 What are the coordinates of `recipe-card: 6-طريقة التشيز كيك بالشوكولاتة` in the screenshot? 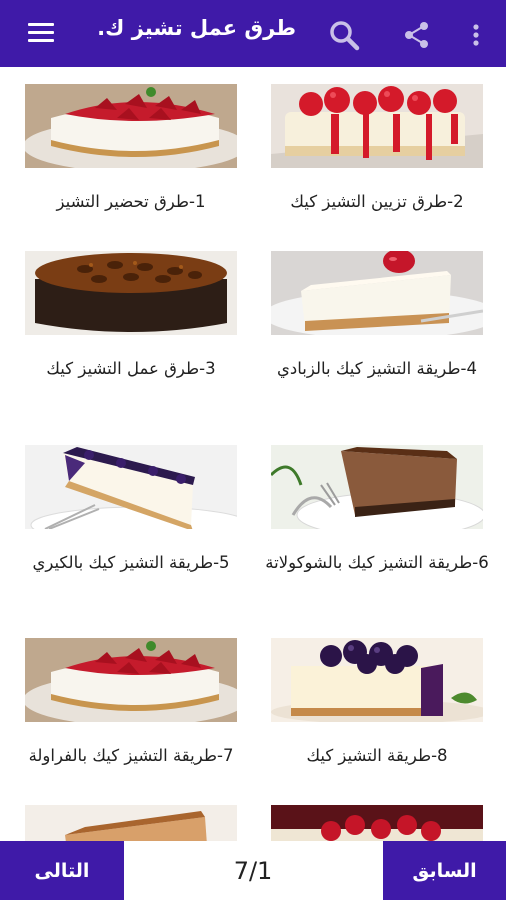 It's located at (377, 510).